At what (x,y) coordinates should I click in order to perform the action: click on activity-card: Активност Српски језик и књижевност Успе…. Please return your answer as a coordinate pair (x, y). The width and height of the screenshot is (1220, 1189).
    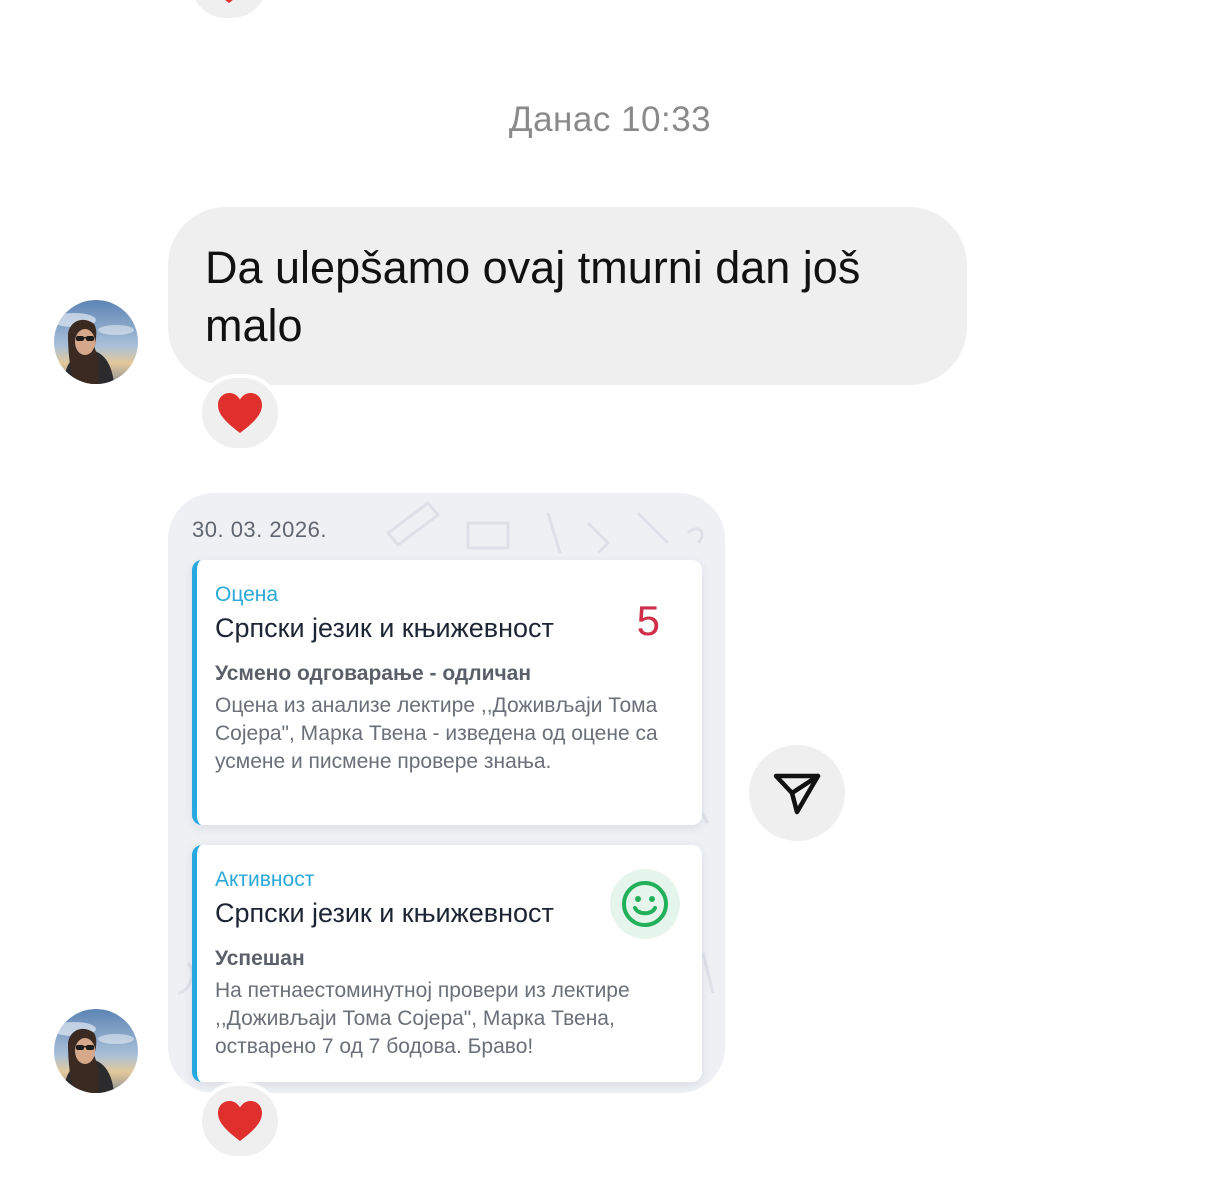
    Looking at the image, I should click on (447, 963).